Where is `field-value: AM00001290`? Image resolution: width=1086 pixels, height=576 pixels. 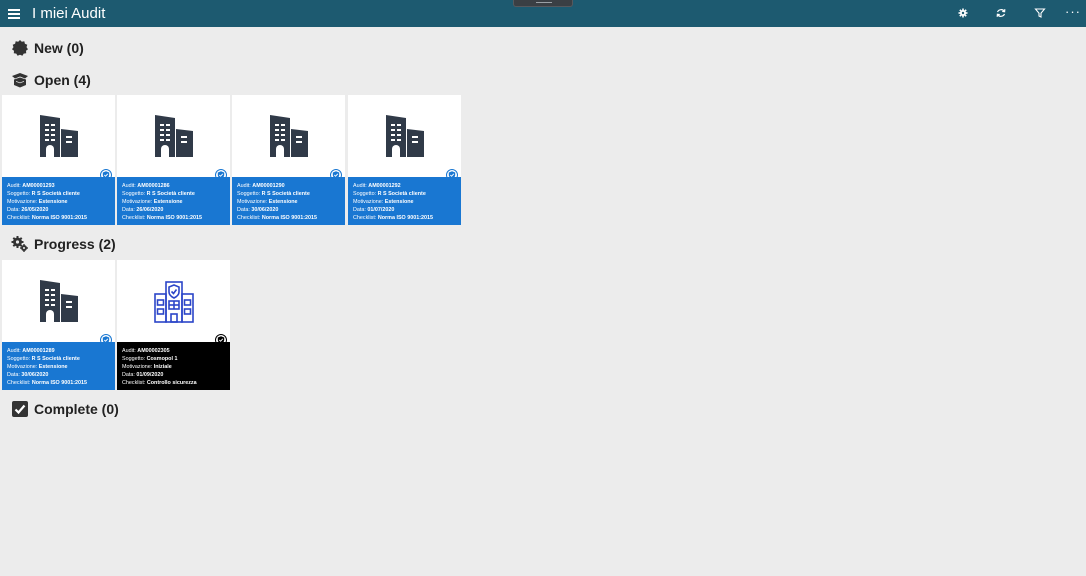
field-value: AM00001290 is located at coordinates (268, 186).